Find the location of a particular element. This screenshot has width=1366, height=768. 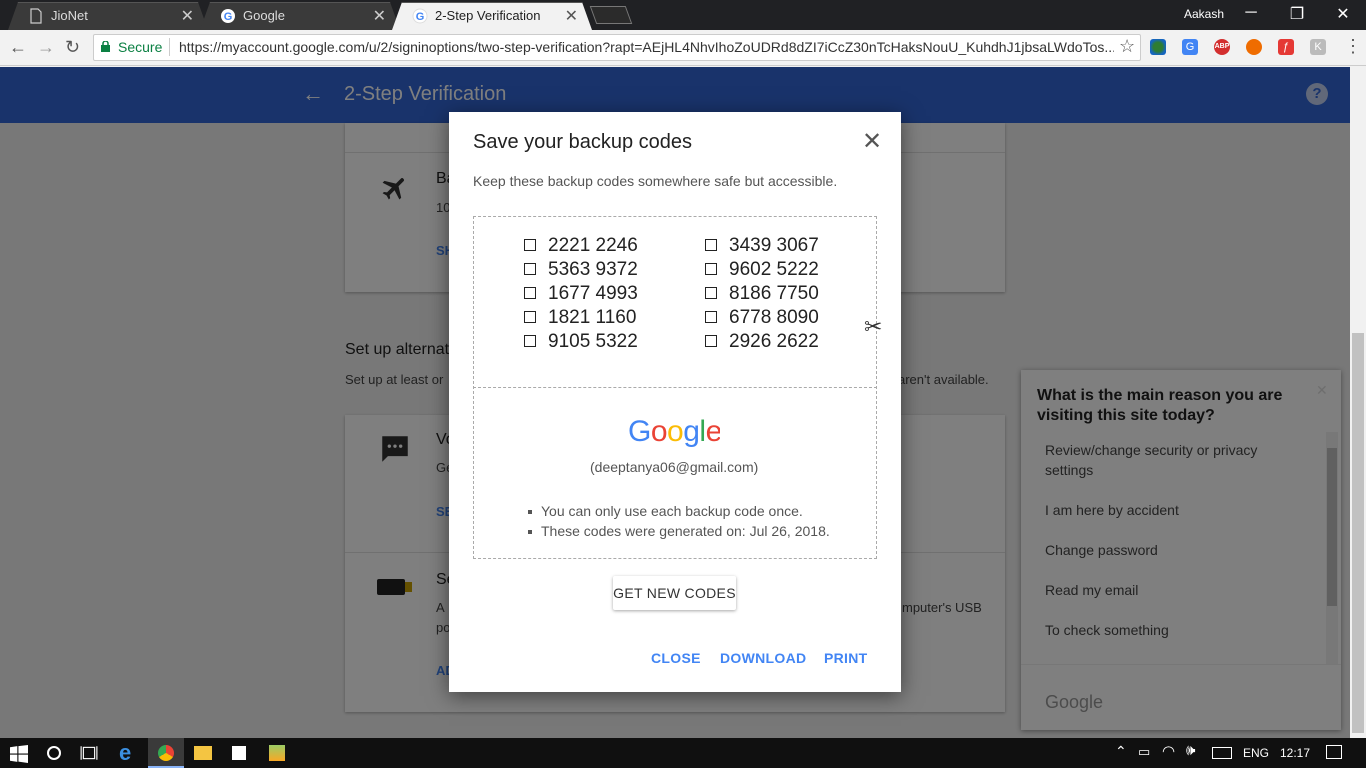

chrome-menu-icon: ⋮ is located at coordinates (1353, 46).